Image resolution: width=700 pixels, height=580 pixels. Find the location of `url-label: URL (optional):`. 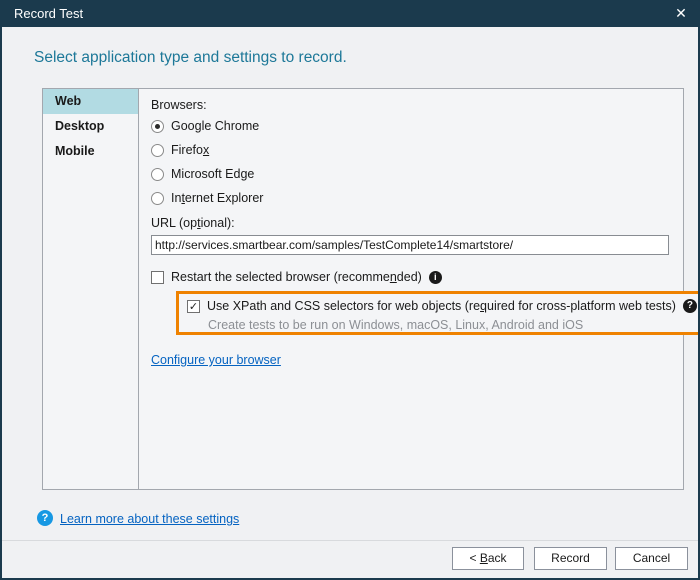

url-label: URL (optional): is located at coordinates (193, 223).